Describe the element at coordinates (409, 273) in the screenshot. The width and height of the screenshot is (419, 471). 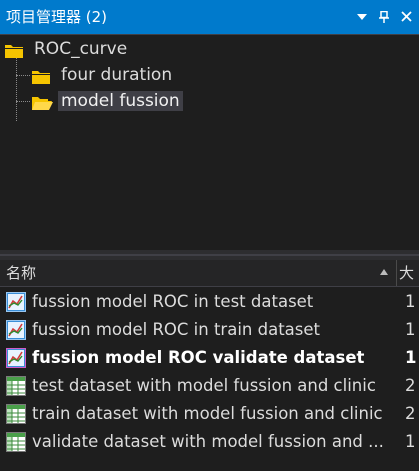
I see `column-header-size: 大` at that location.